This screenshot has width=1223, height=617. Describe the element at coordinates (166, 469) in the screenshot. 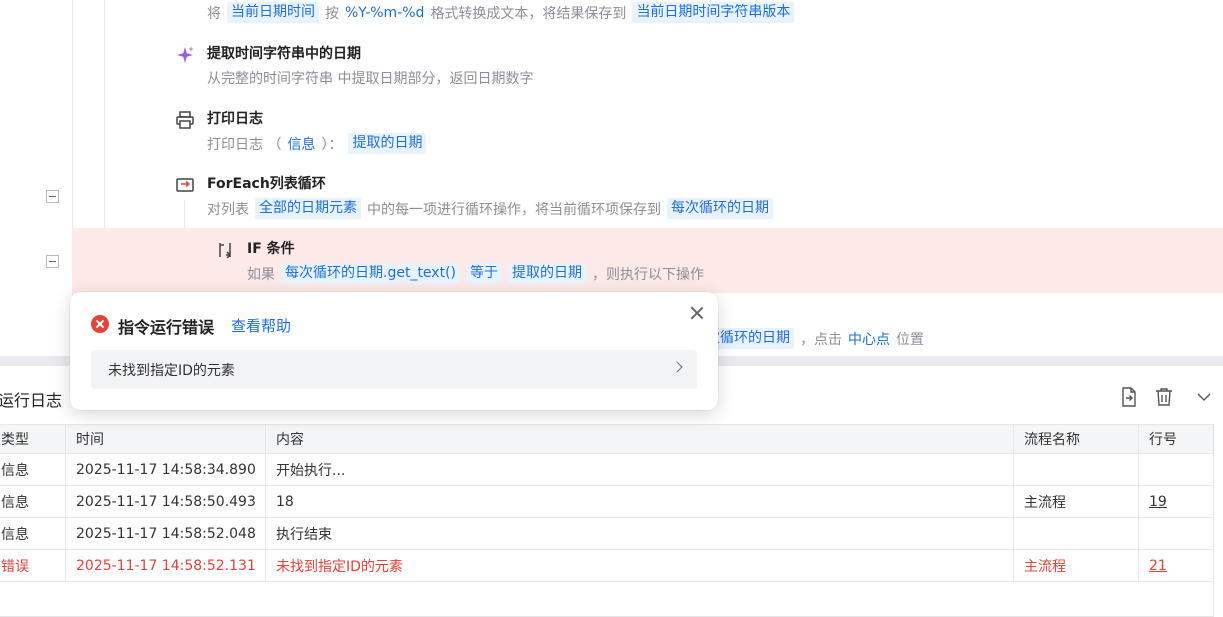

I see `cell-time: 2025-11-17 14:58:34.890` at that location.